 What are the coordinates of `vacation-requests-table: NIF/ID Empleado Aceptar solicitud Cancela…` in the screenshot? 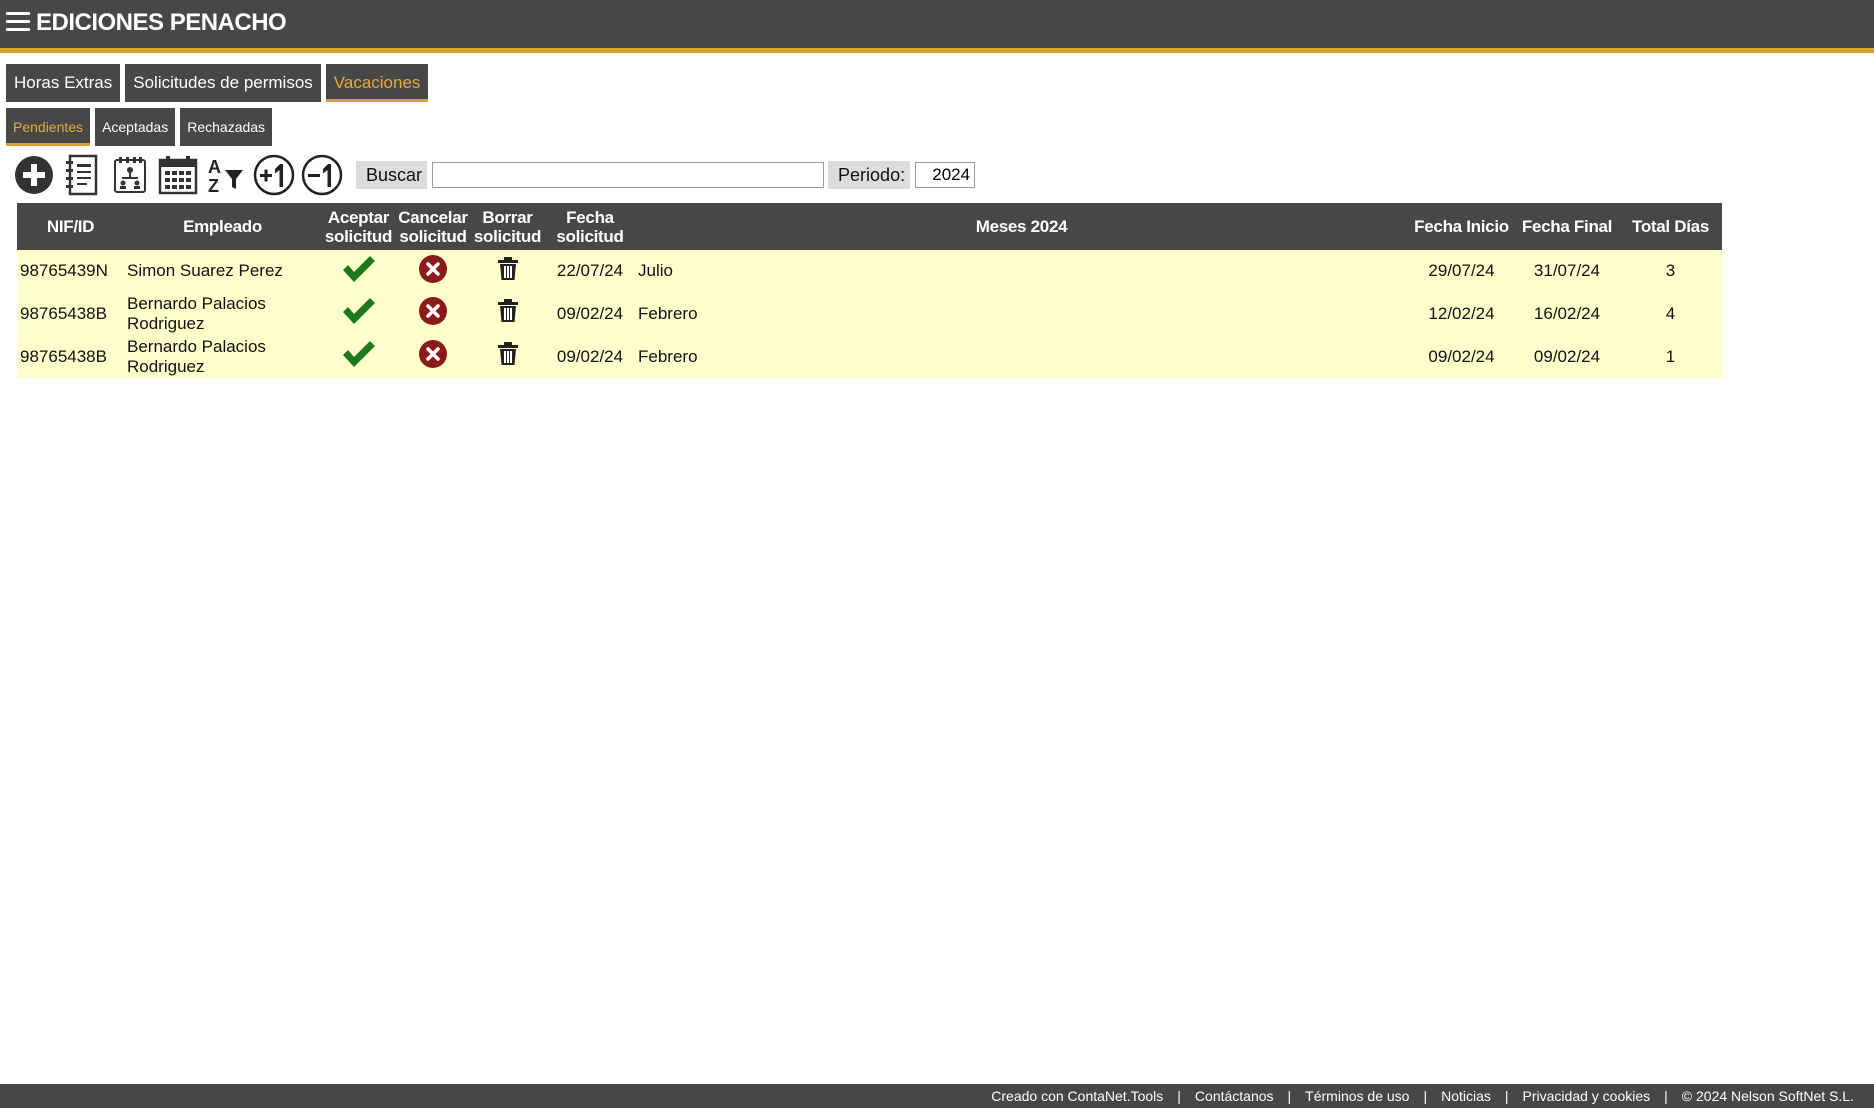 It's located at (869, 290).